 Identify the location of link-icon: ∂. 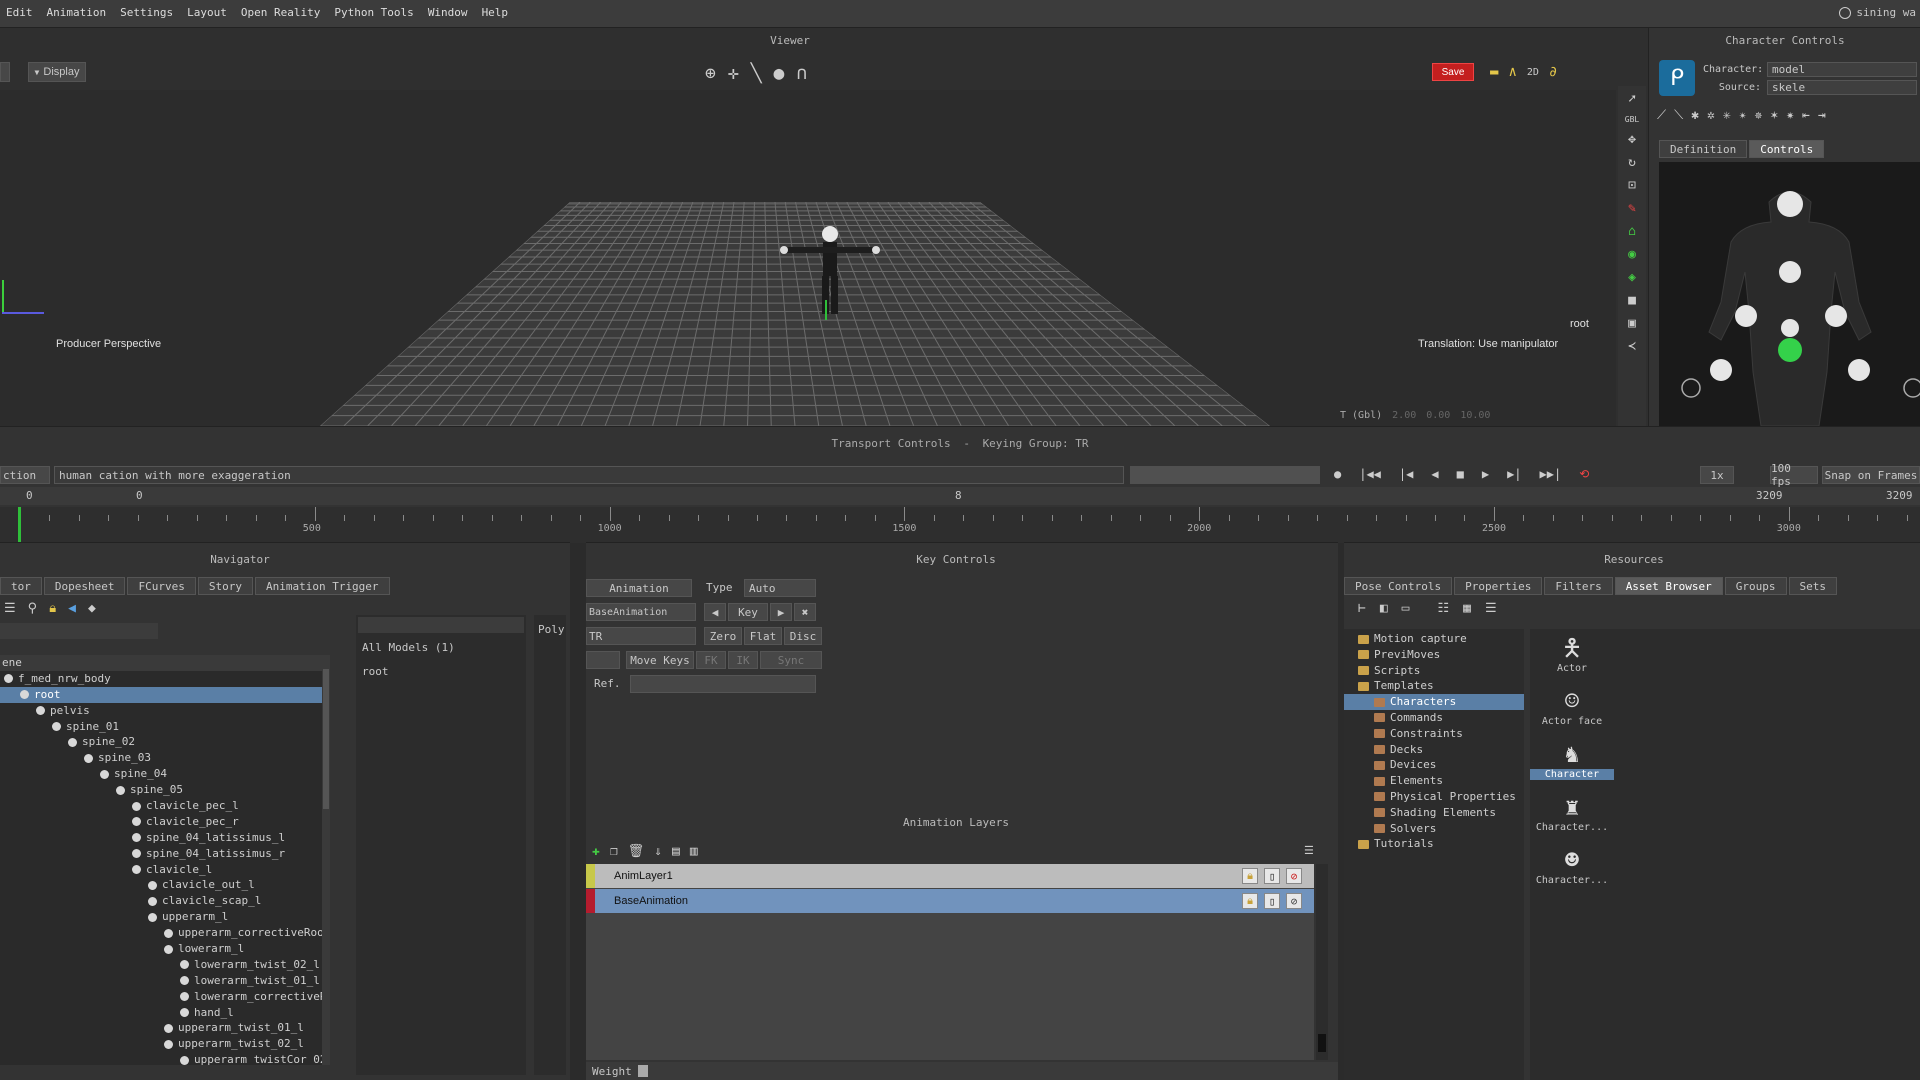
(1553, 72).